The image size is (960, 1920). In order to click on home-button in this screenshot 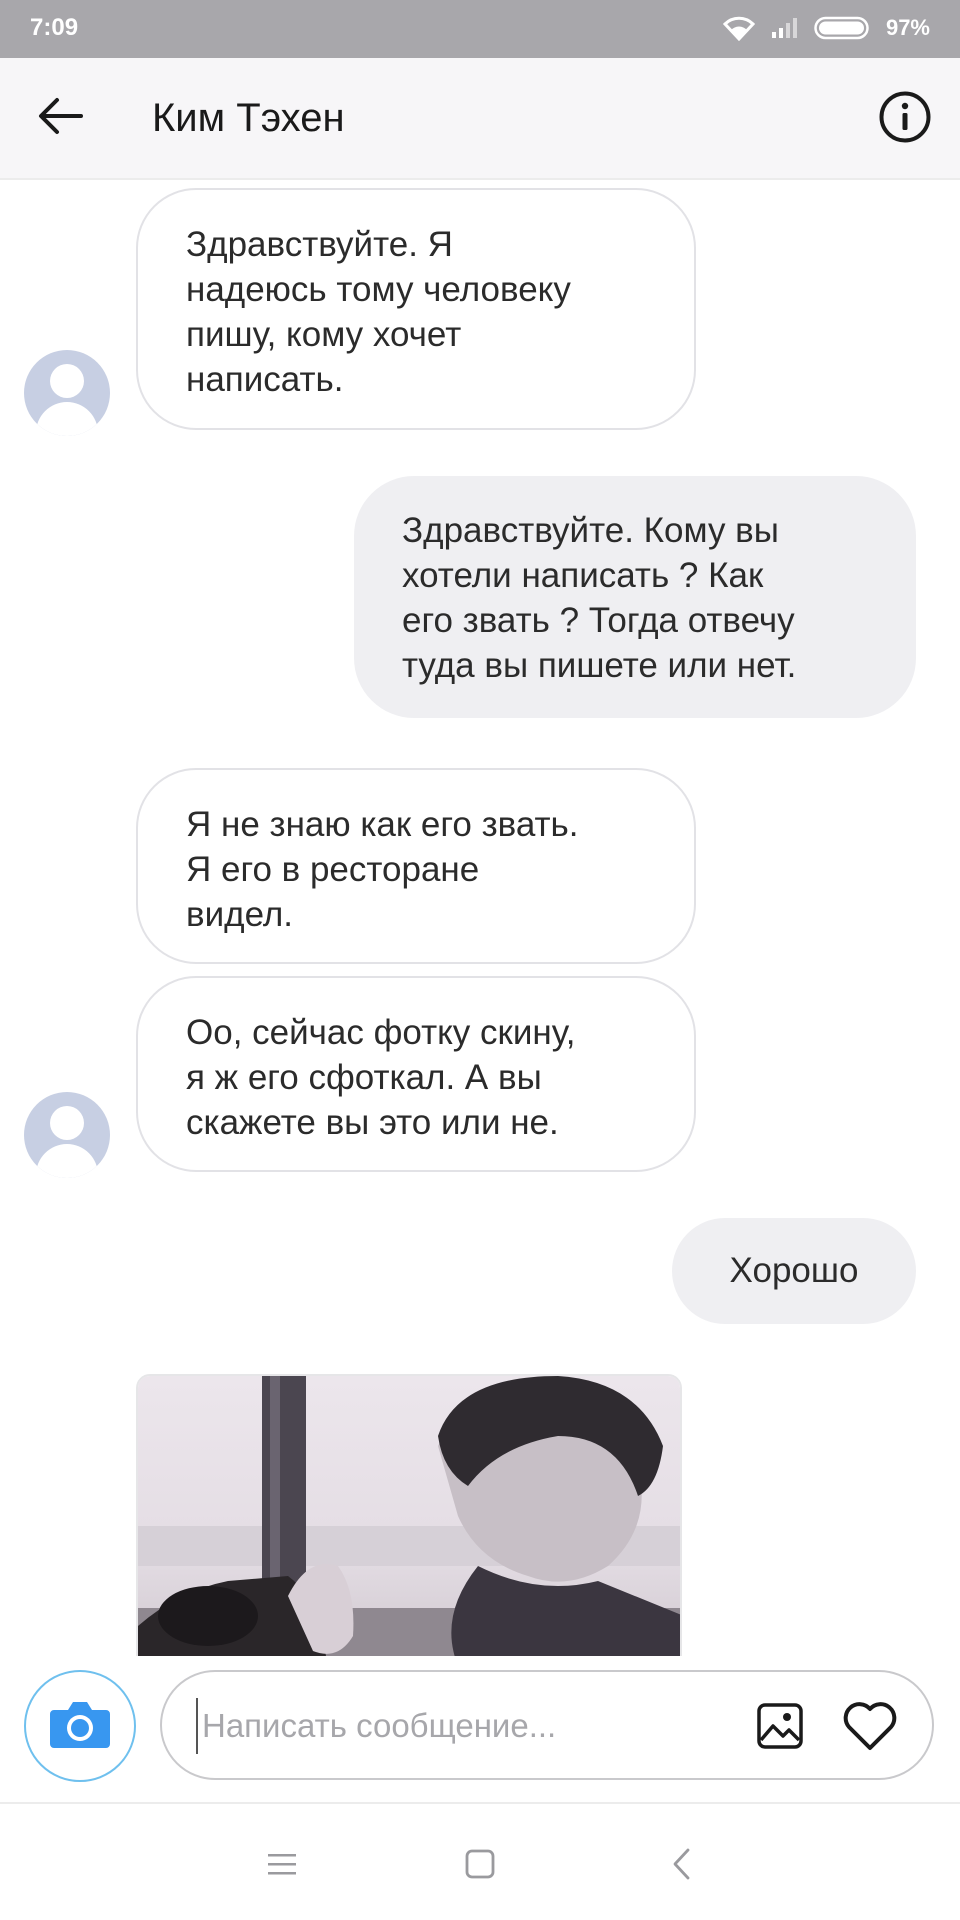, I will do `click(480, 1866)`.